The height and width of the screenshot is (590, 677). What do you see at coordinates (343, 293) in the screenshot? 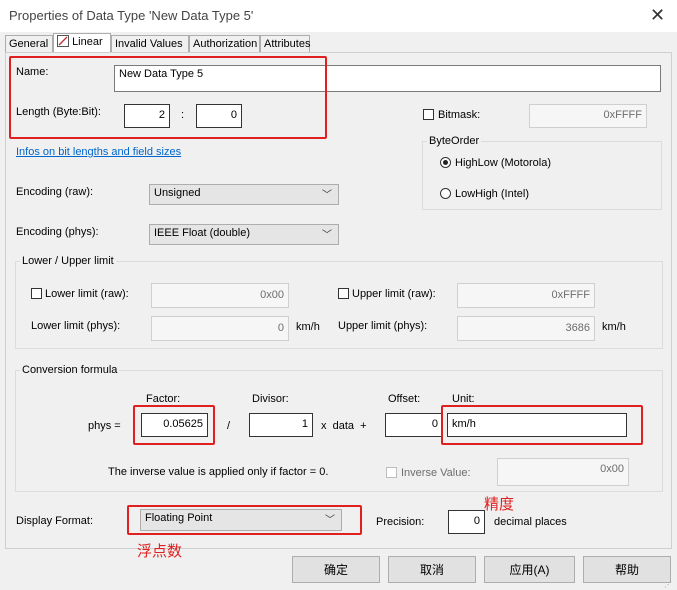
I see `upper-raw-checkbox` at bounding box center [343, 293].